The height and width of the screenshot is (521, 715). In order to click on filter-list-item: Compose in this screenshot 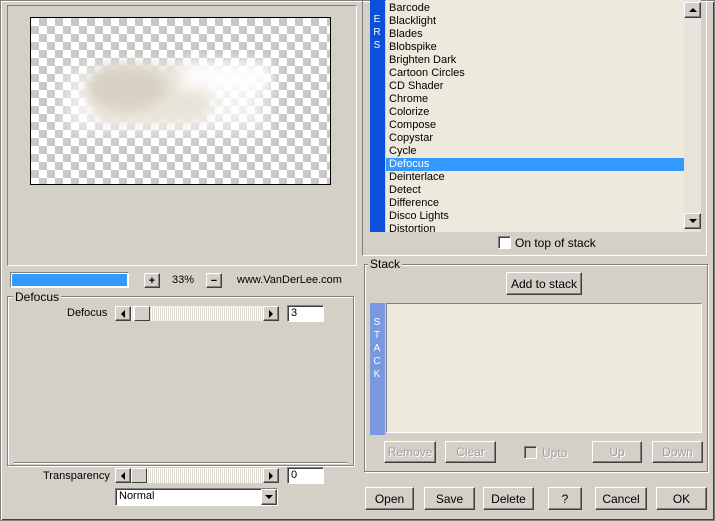, I will do `click(535, 125)`.